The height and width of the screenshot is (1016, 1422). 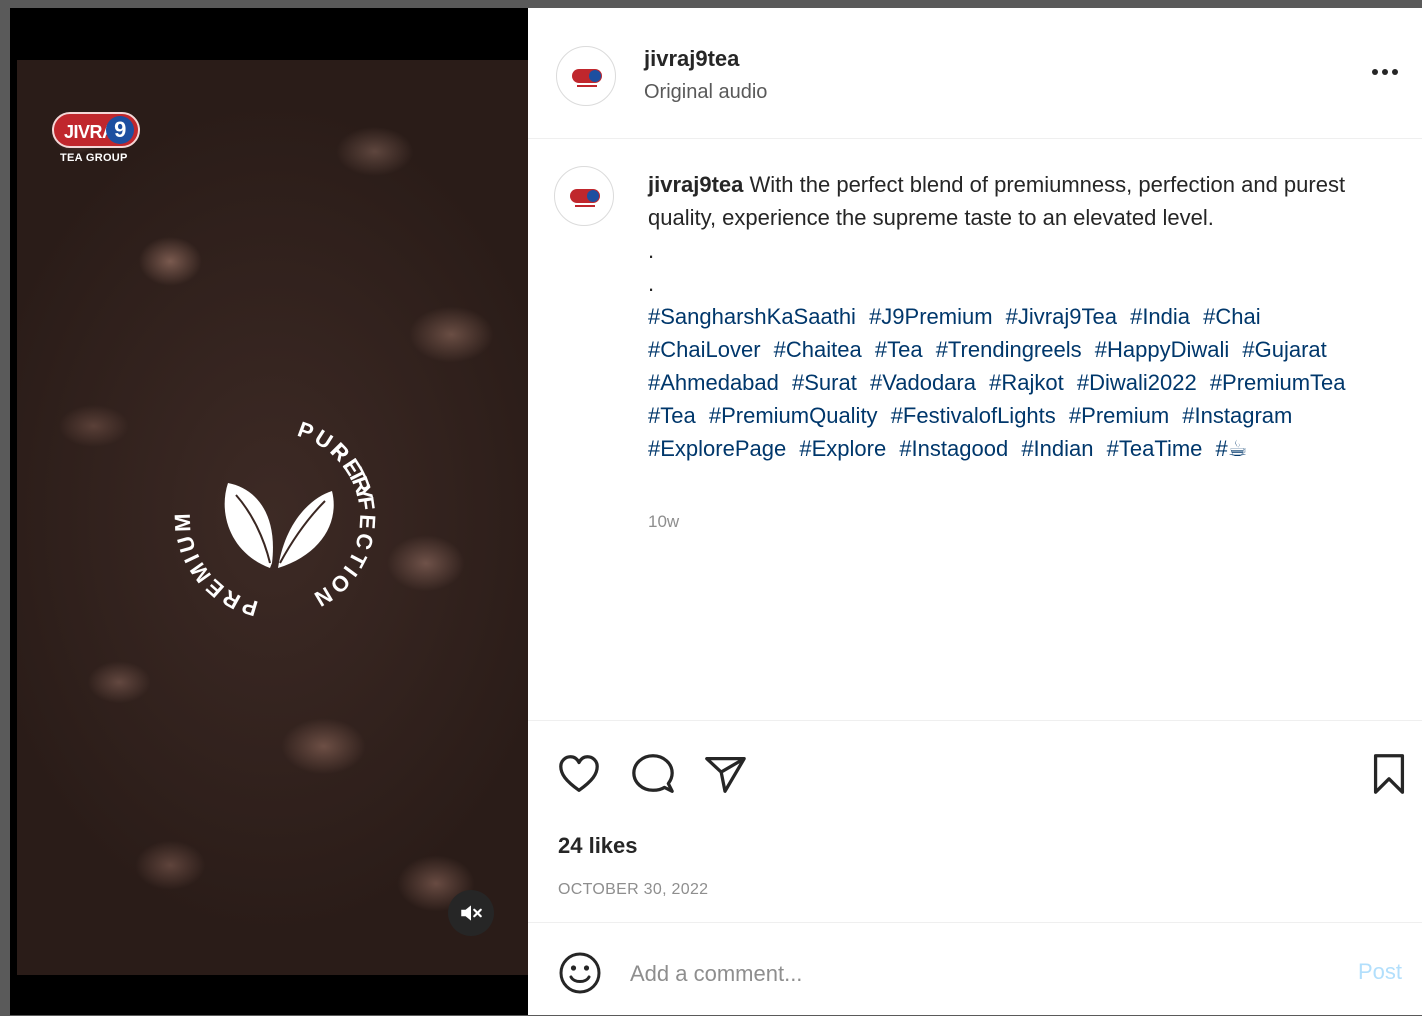 I want to click on likes-count: 24 likes, so click(x=598, y=846).